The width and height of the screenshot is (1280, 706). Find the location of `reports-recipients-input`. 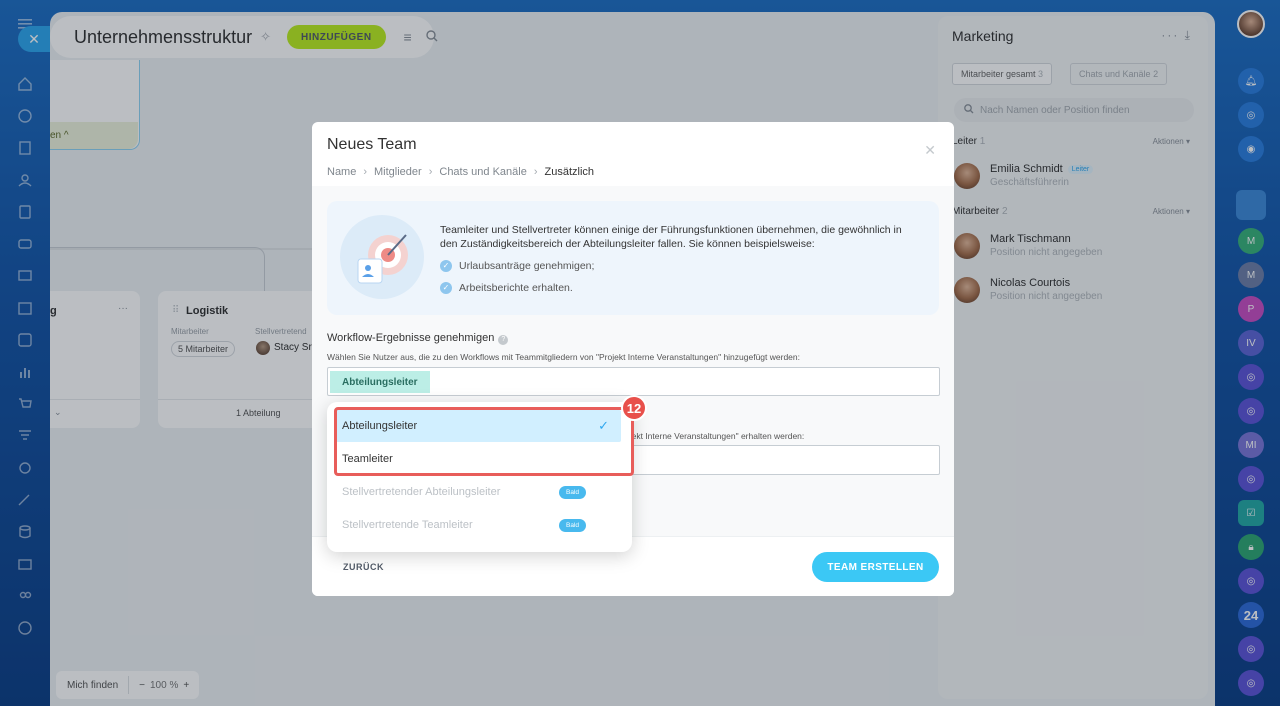

reports-recipients-input is located at coordinates (778, 460).